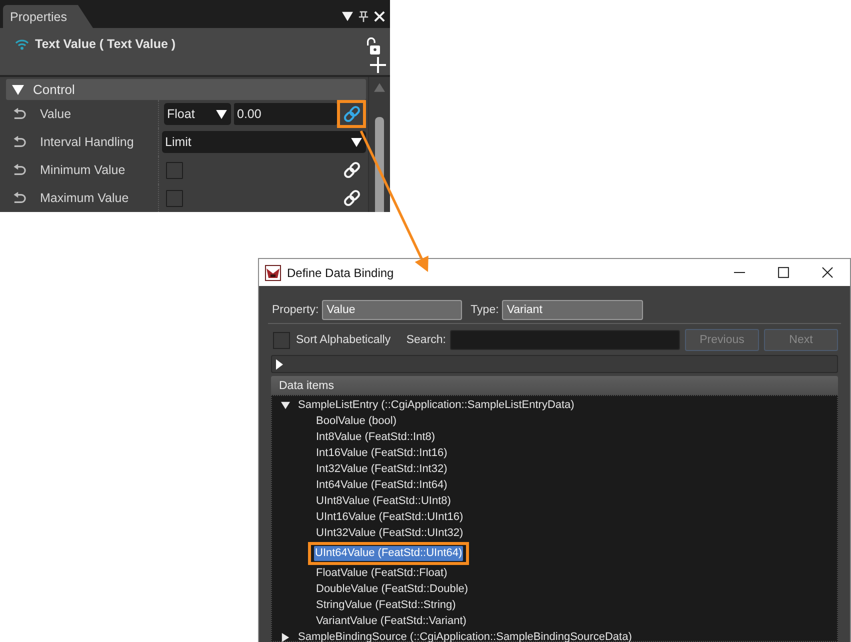  I want to click on dialog-title: Define Data Binding, so click(340, 273).